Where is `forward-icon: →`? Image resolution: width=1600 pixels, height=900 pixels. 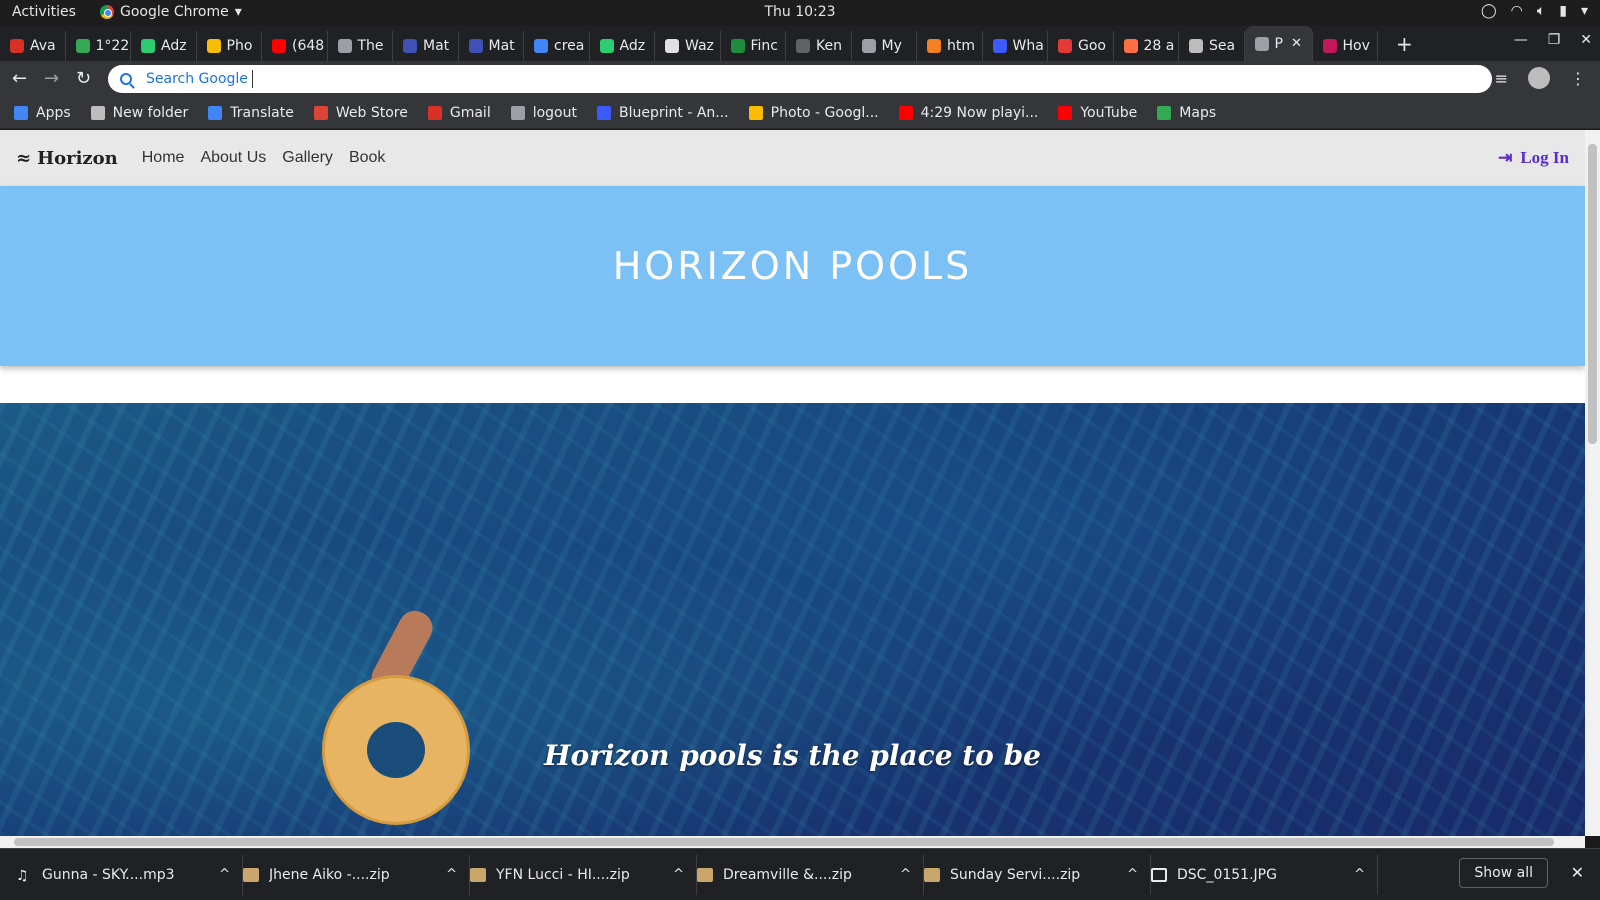
forward-icon: → is located at coordinates (51, 78).